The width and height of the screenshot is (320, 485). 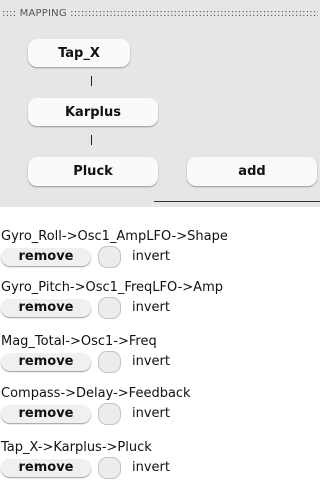 I want to click on divider, so click(x=237, y=201).